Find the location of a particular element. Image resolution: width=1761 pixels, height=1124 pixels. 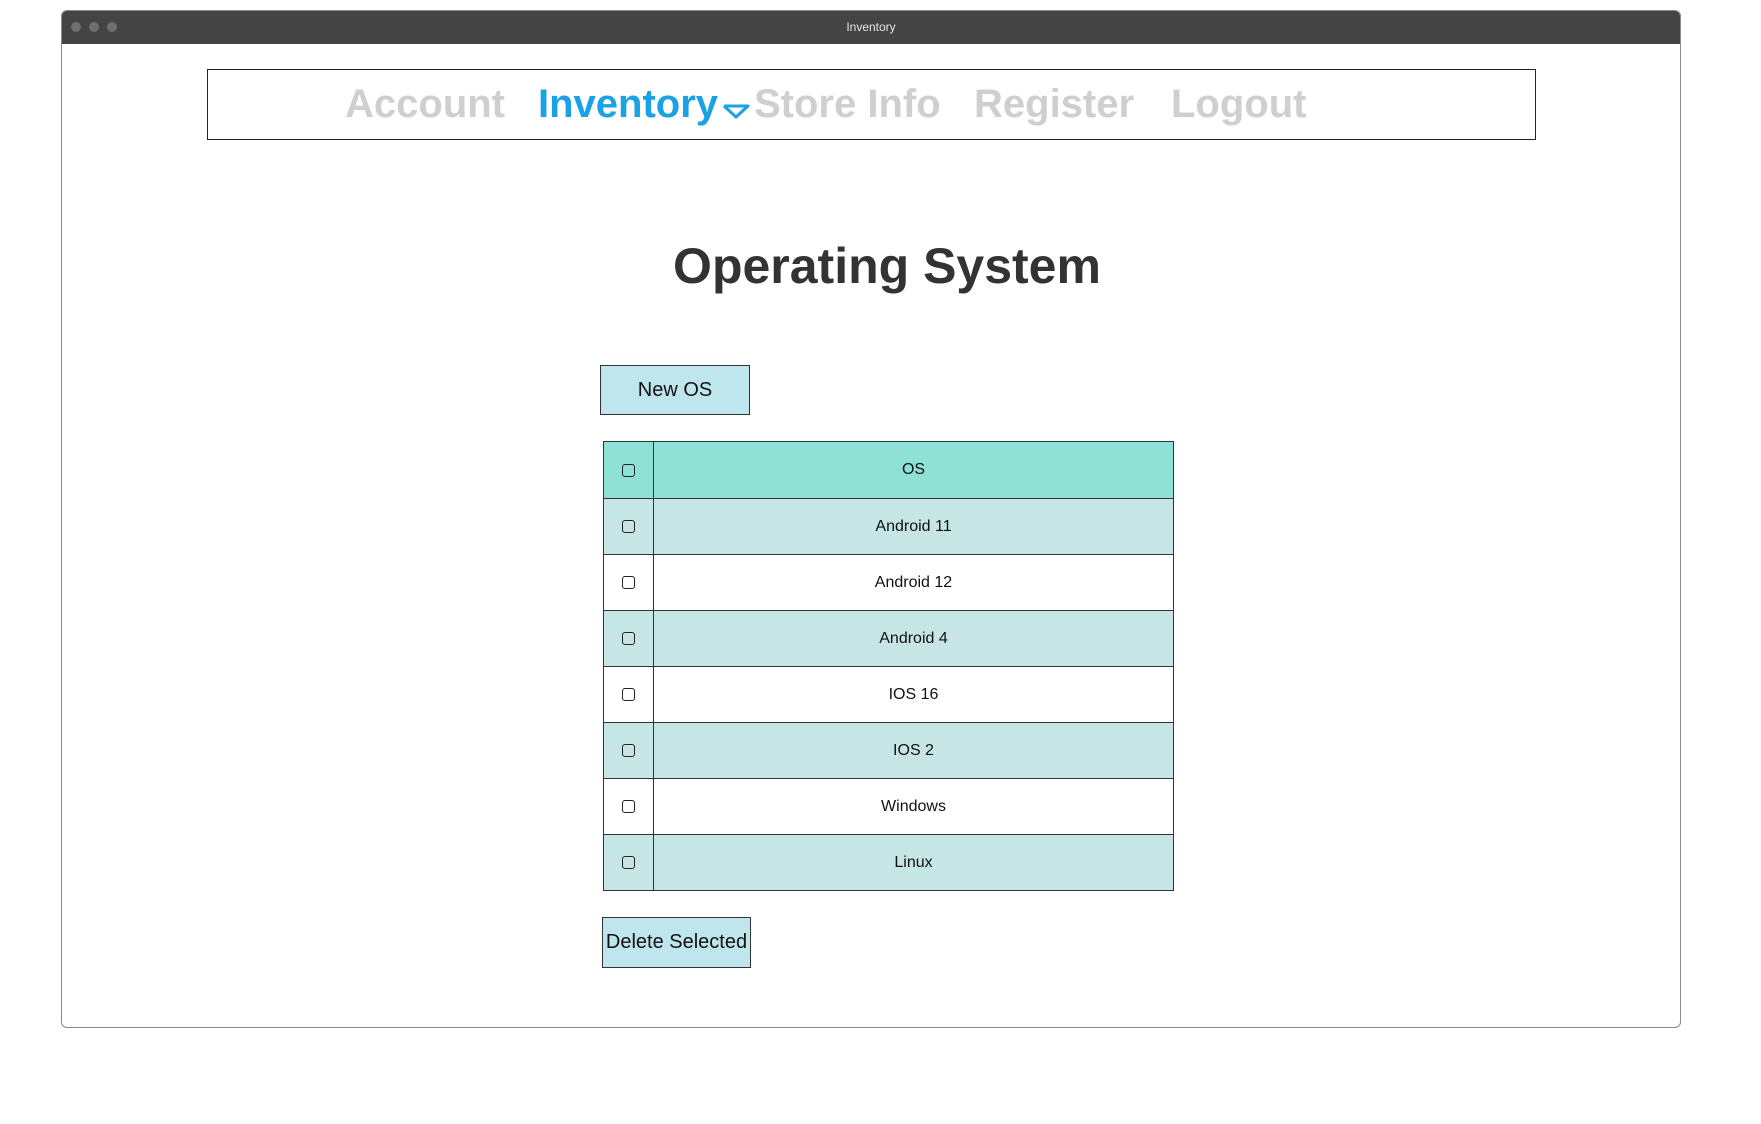

delete-selected-button: Delete Selected is located at coordinates (676, 942).